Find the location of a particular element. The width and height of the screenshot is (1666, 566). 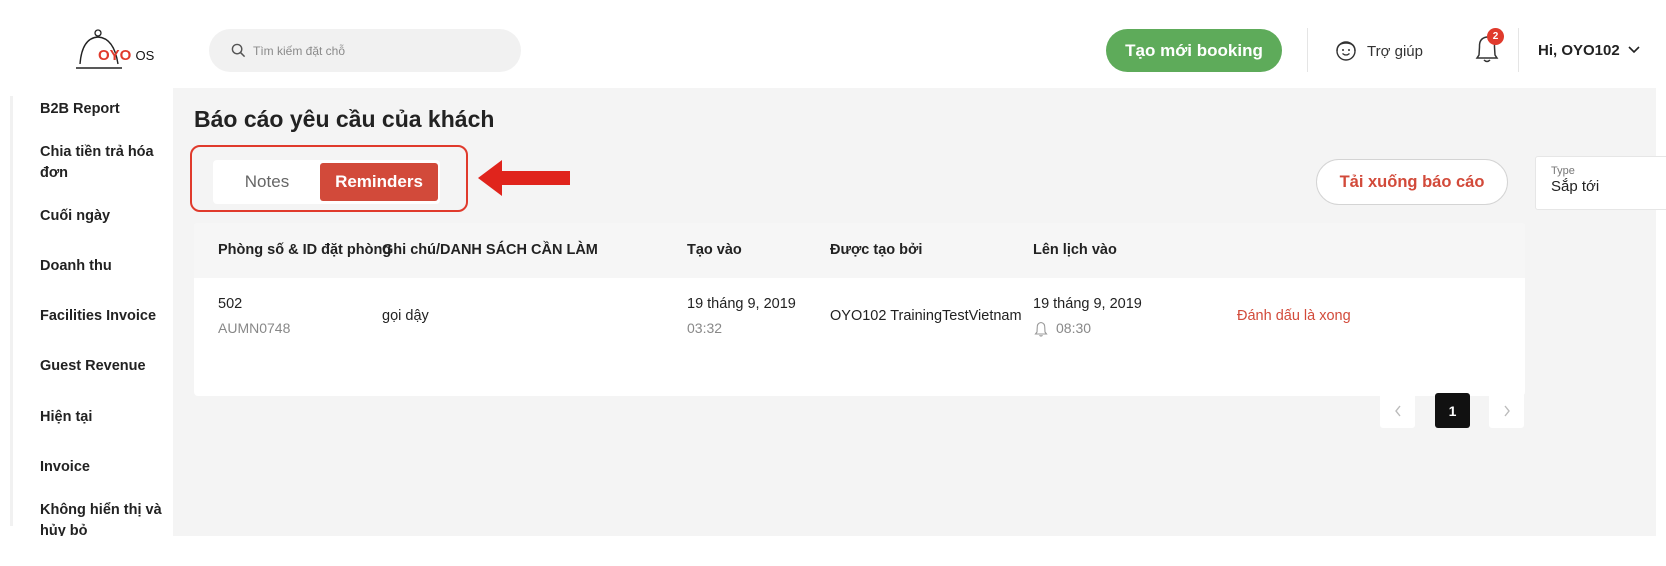

pagination-next-button is located at coordinates (1506, 410).